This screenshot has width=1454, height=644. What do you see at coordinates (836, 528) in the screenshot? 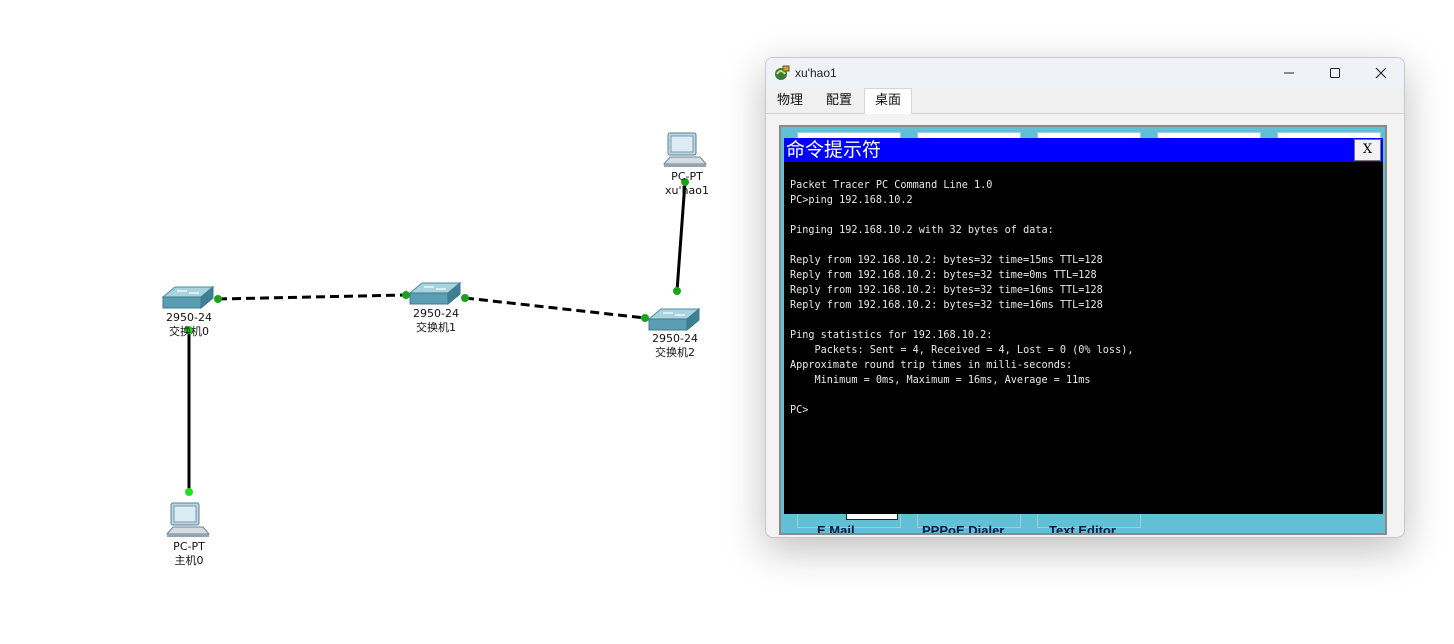
I see `email-app-label: E Mail` at bounding box center [836, 528].